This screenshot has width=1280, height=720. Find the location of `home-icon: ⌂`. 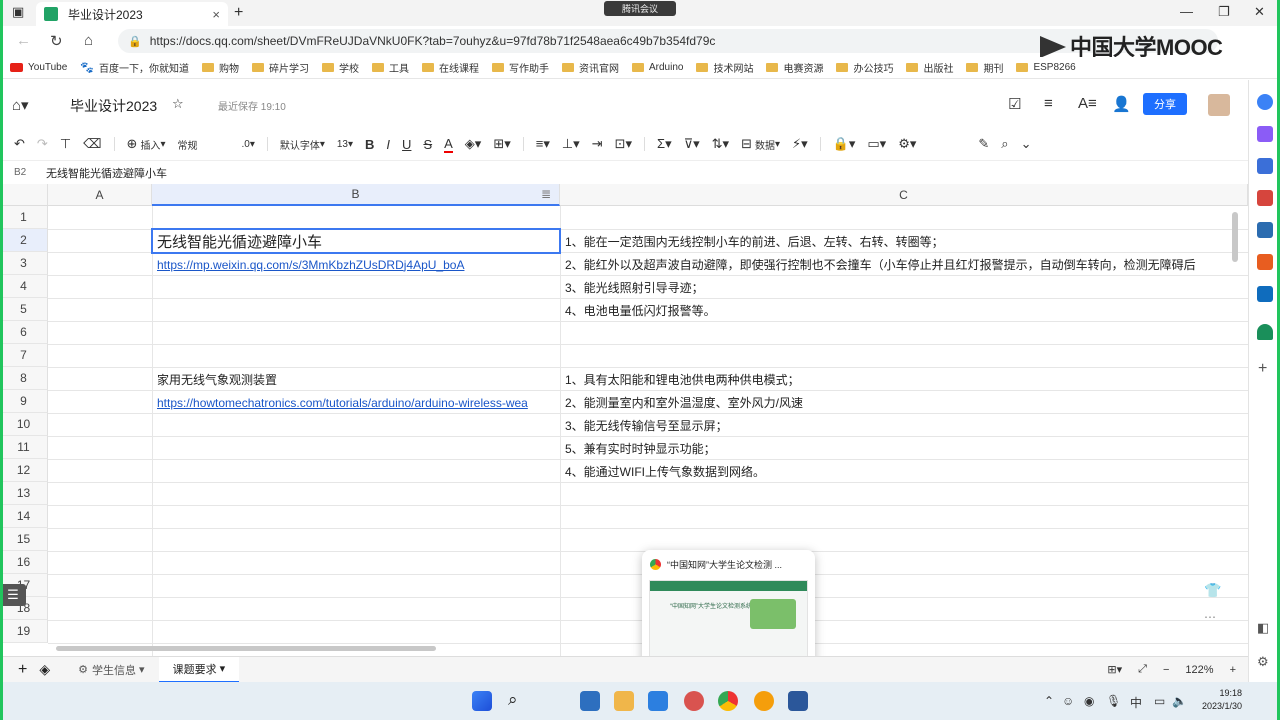

home-icon: ⌂ is located at coordinates (88, 40).